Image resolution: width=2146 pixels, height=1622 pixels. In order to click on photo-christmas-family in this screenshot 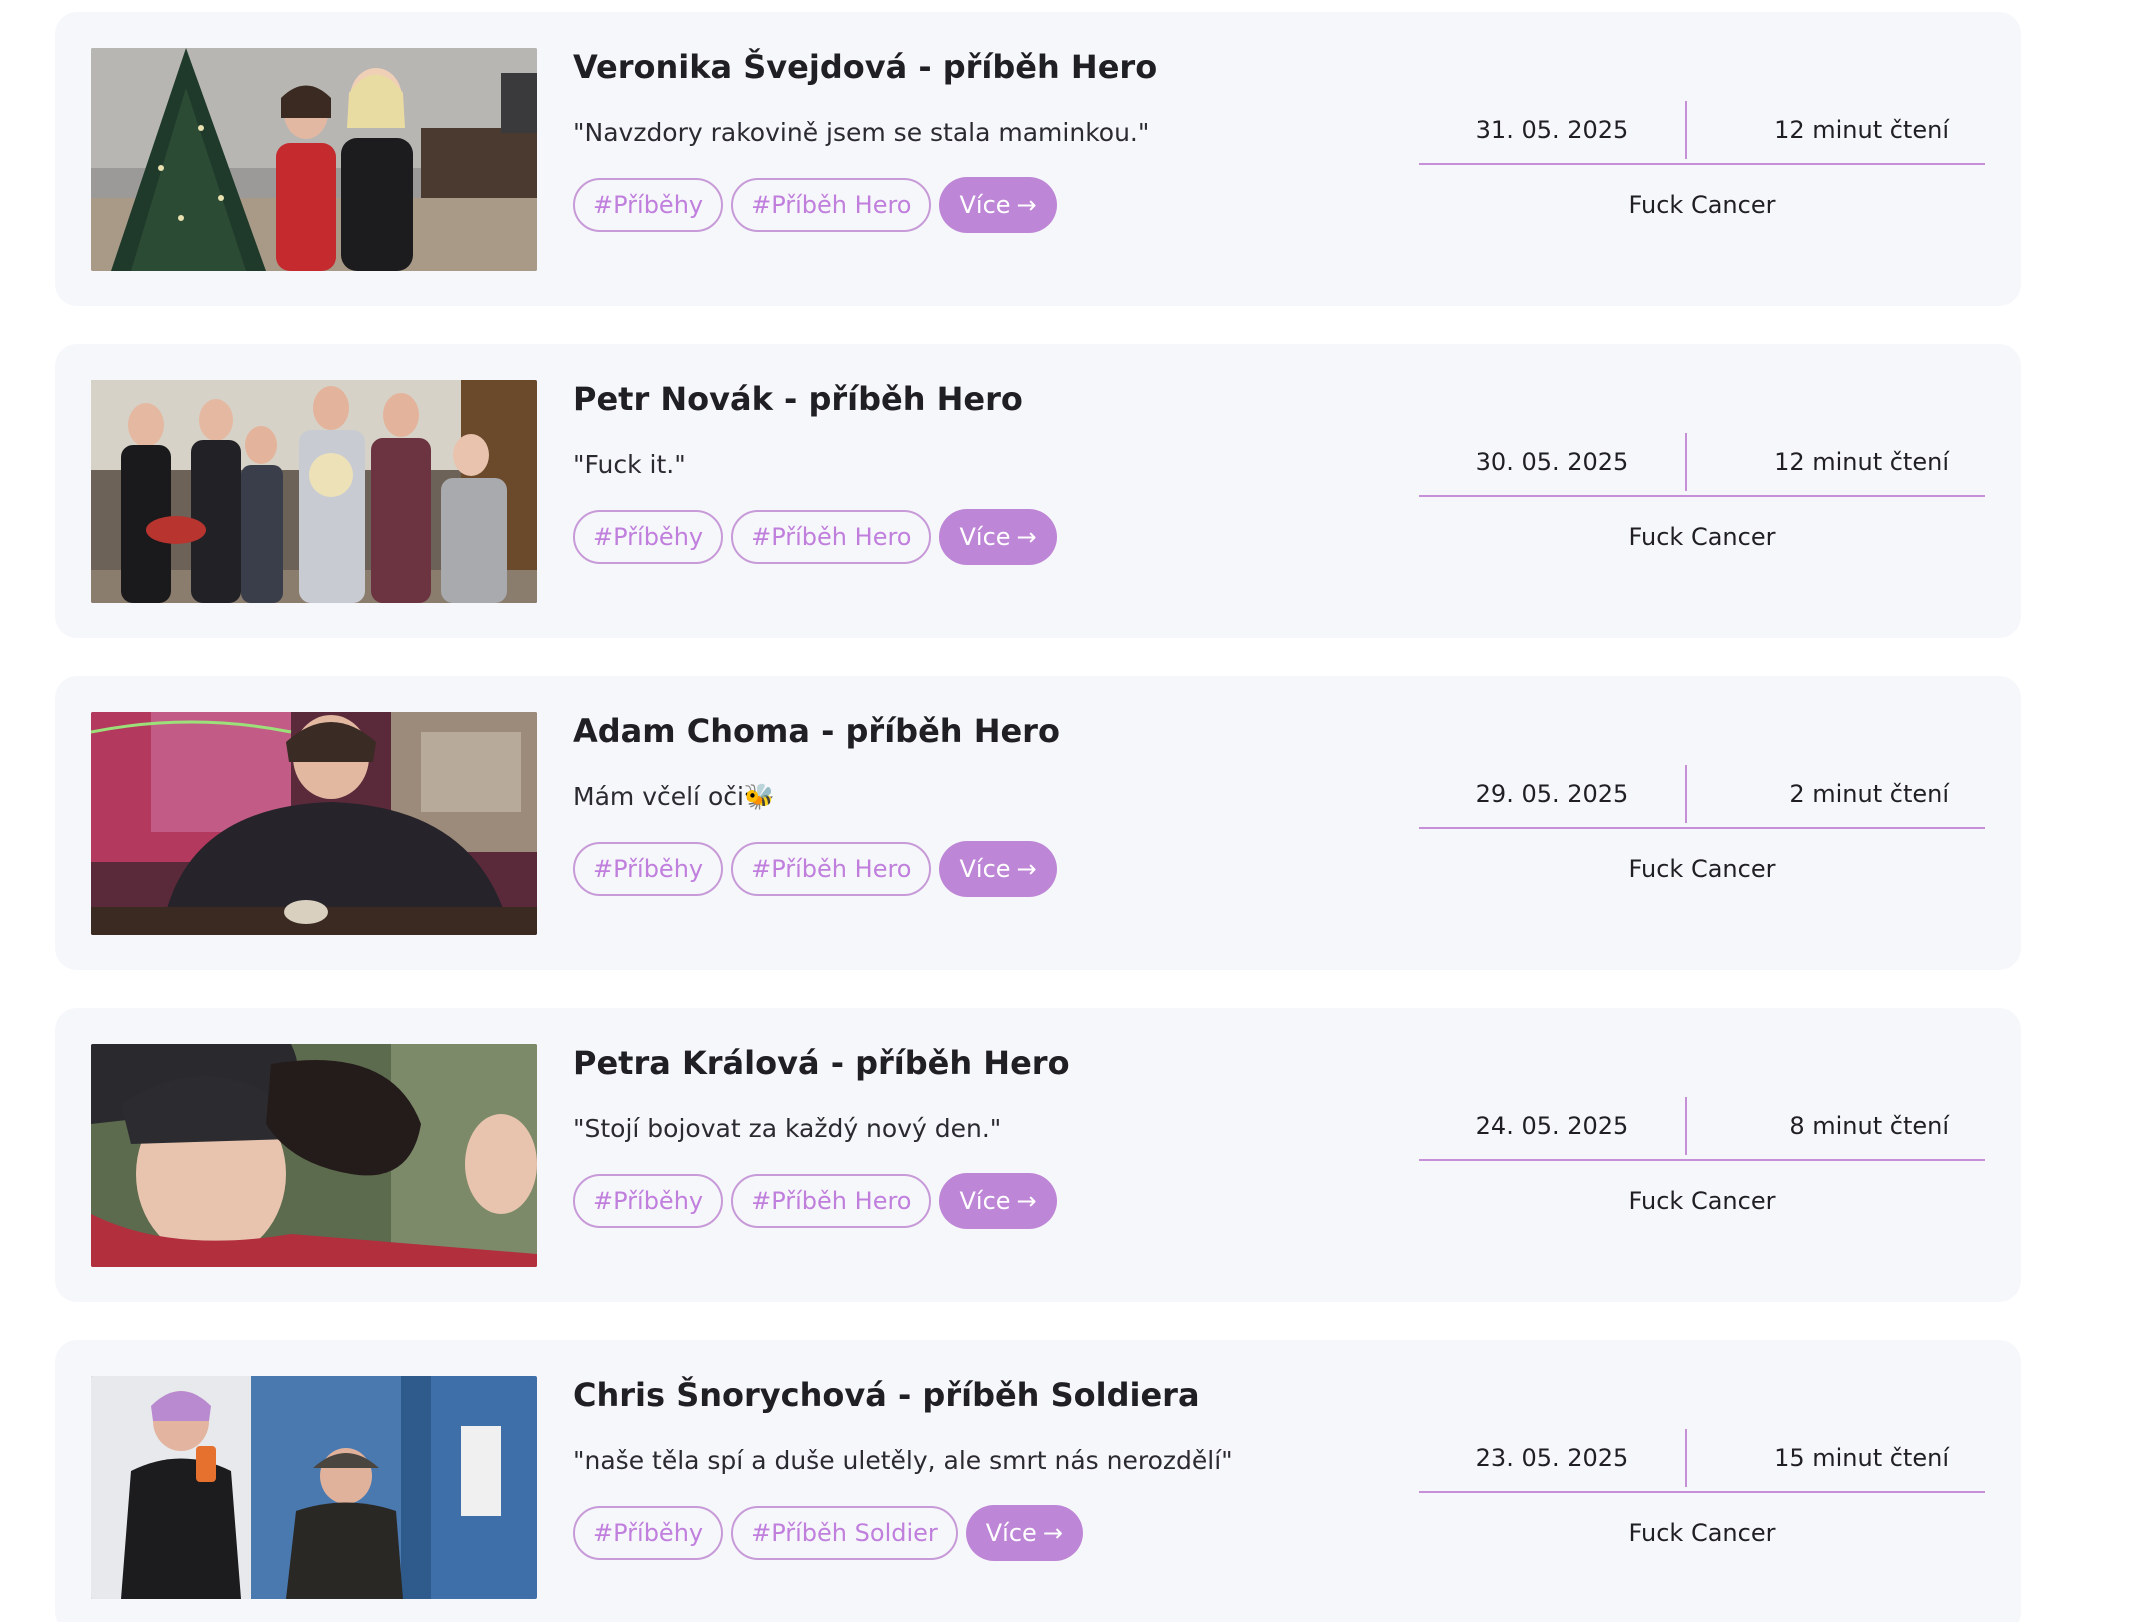, I will do `click(314, 159)`.